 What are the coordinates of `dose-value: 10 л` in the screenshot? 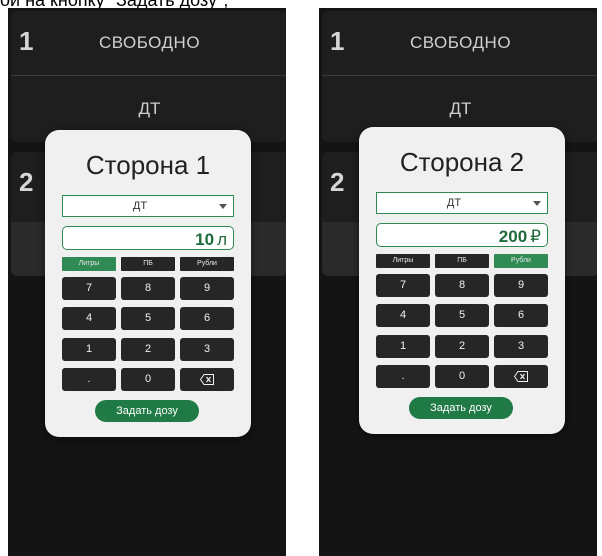 It's located at (211, 239).